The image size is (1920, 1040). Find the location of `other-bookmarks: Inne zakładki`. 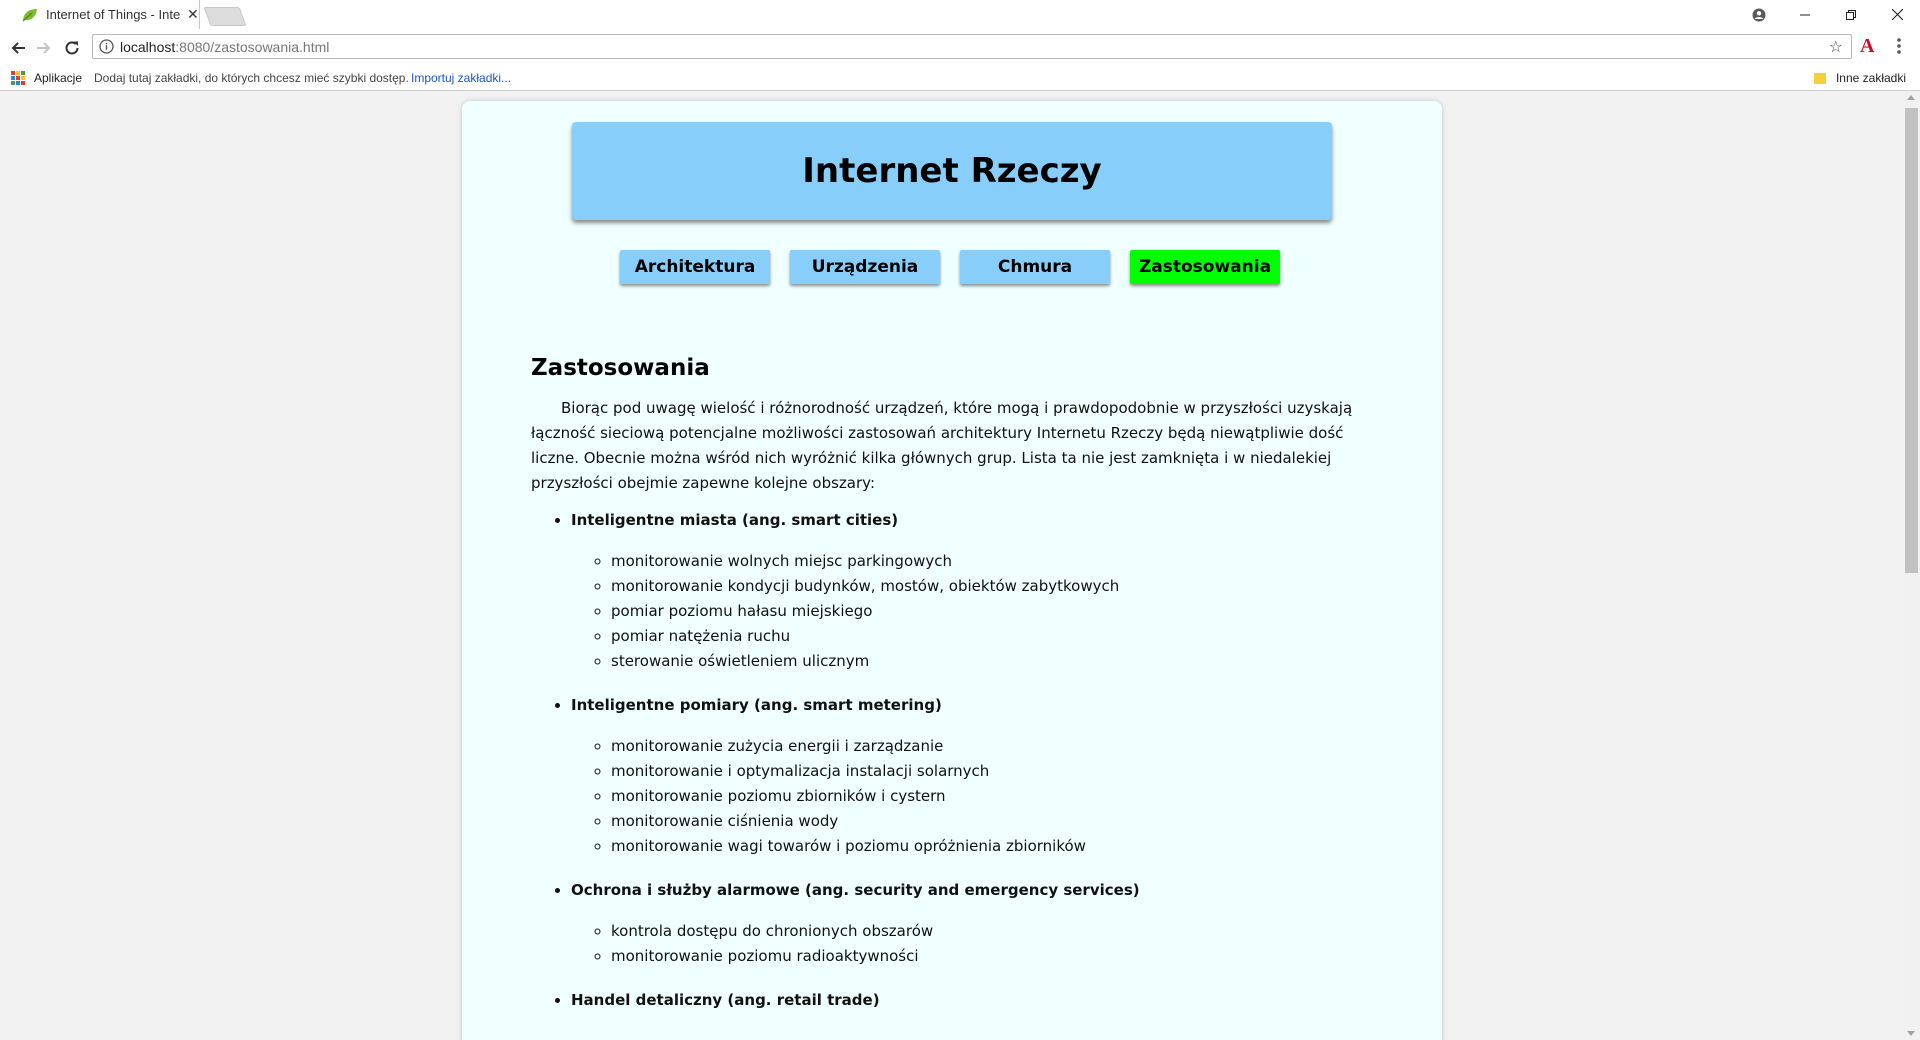

other-bookmarks: Inne zakładki is located at coordinates (1859, 78).